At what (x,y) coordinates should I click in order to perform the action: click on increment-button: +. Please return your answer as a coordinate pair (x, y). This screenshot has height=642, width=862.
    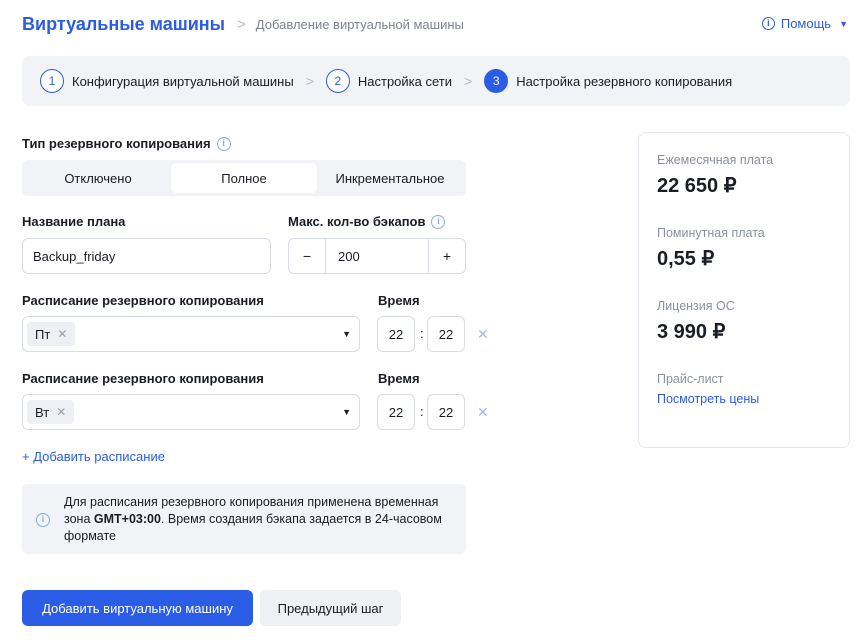
    Looking at the image, I should click on (447, 256).